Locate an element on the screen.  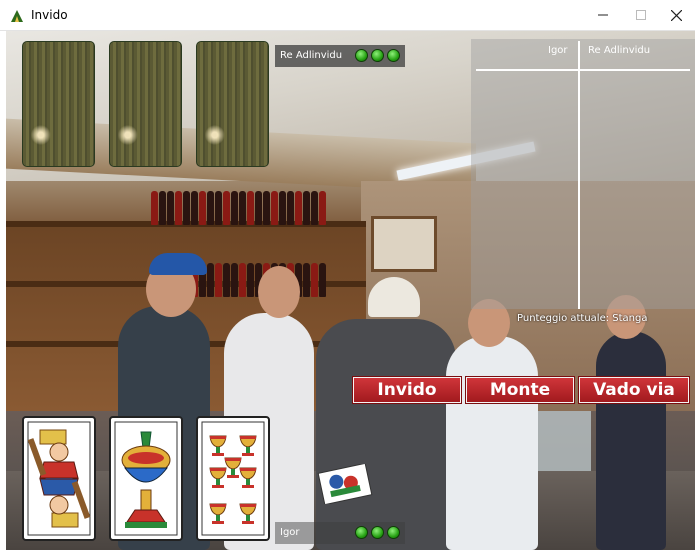
opponent-info: Re Adlinvidu is located at coordinates (340, 56).